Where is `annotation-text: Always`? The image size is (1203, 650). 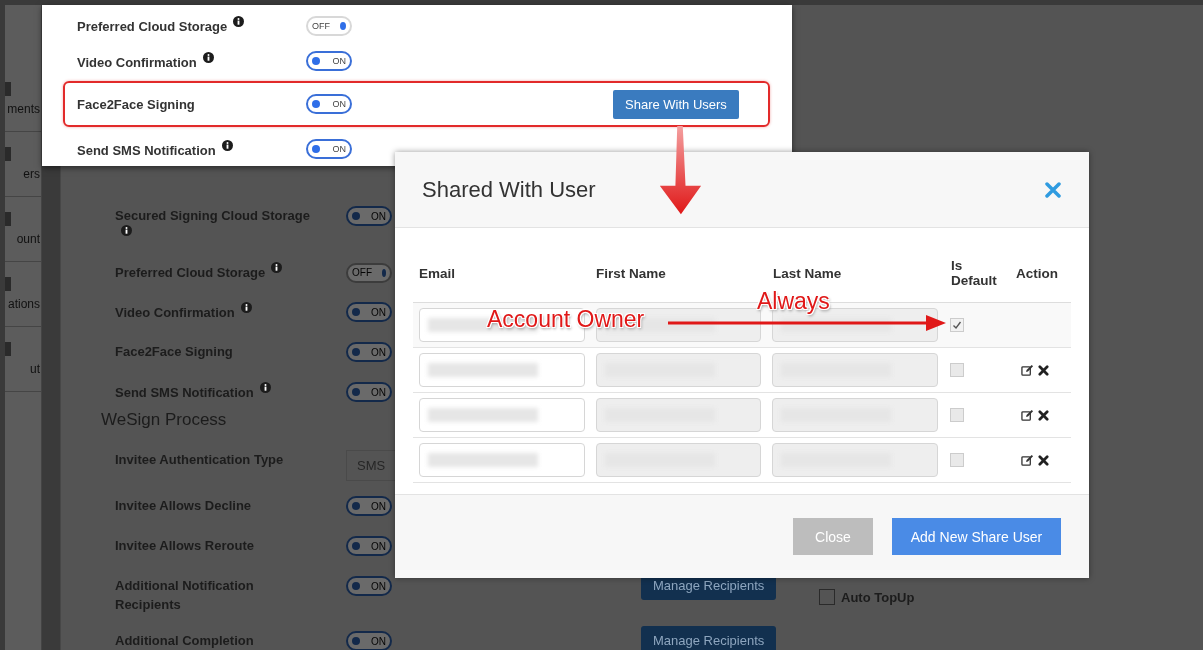
annotation-text: Always is located at coordinates (793, 301).